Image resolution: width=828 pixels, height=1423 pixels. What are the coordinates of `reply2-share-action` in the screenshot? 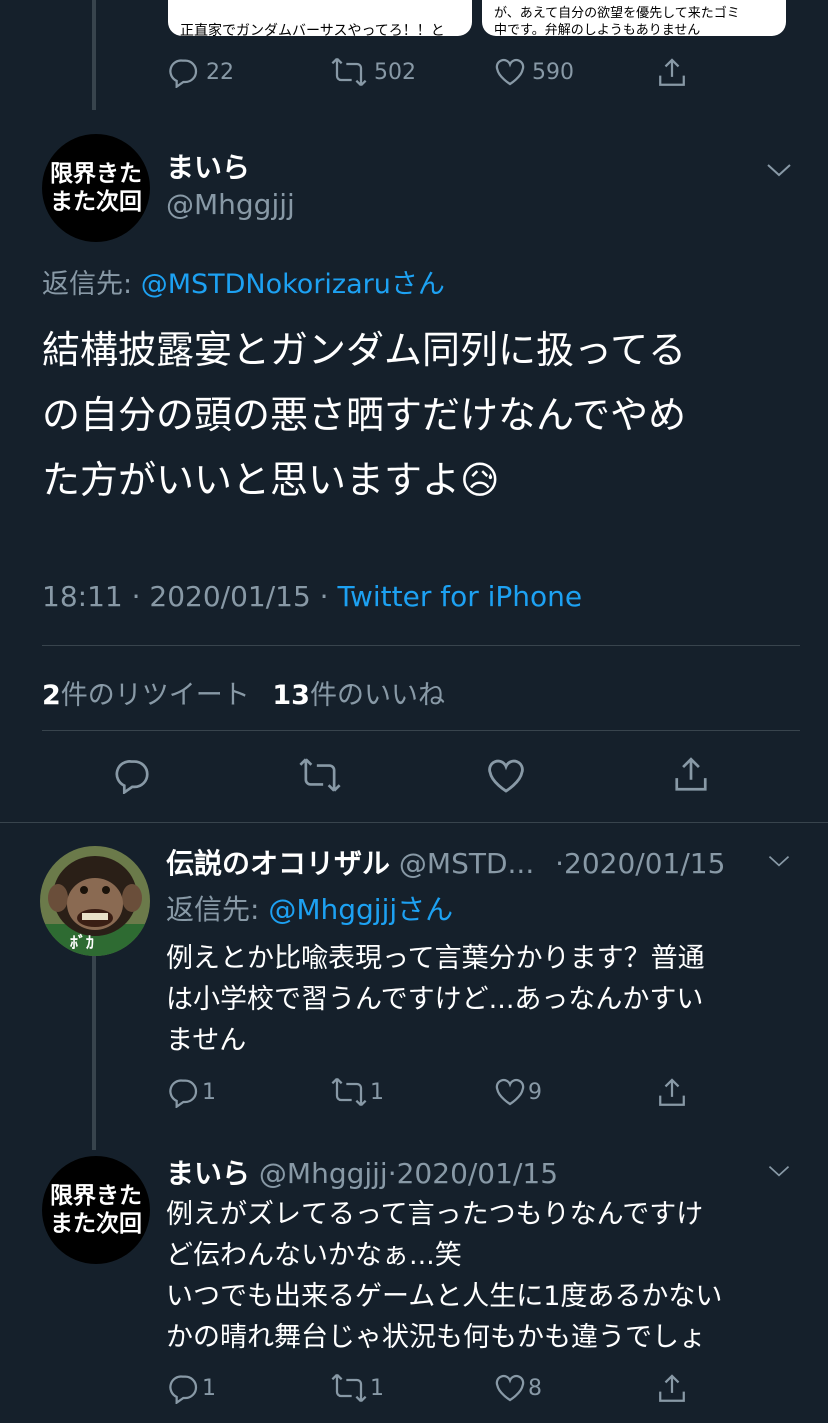 It's located at (672, 1389).